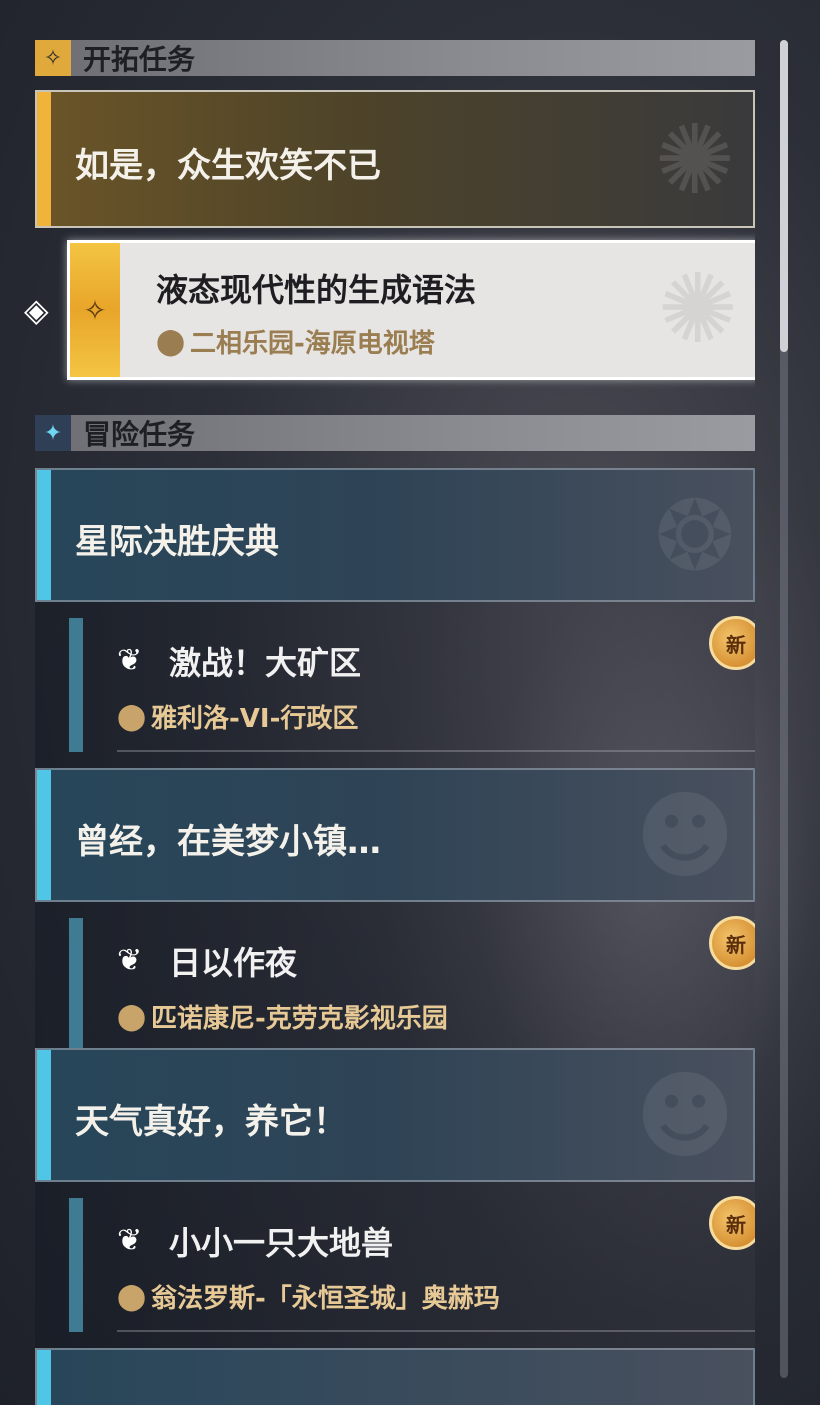 This screenshot has width=820, height=1405. I want to click on quest-location-text: 雅利洛-VI-行政区, so click(255, 719).